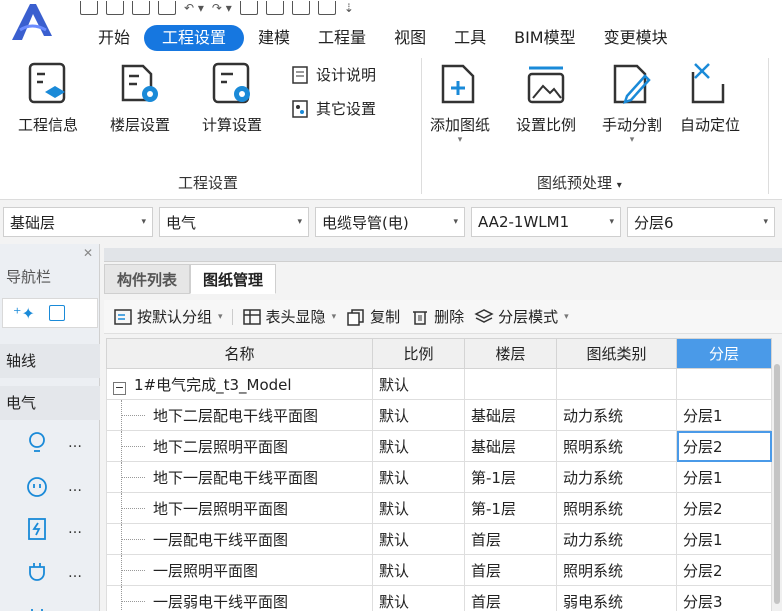  Describe the element at coordinates (194, 8) in the screenshot. I see `undo-icon: ↶ ▾` at that location.